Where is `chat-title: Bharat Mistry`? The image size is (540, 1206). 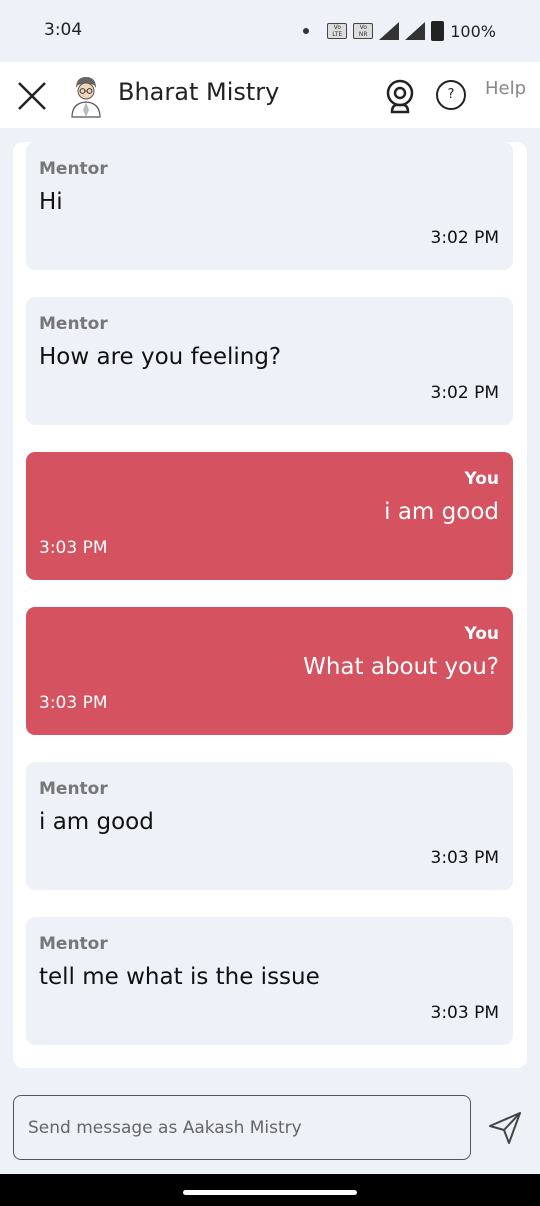 chat-title: Bharat Mistry is located at coordinates (199, 92).